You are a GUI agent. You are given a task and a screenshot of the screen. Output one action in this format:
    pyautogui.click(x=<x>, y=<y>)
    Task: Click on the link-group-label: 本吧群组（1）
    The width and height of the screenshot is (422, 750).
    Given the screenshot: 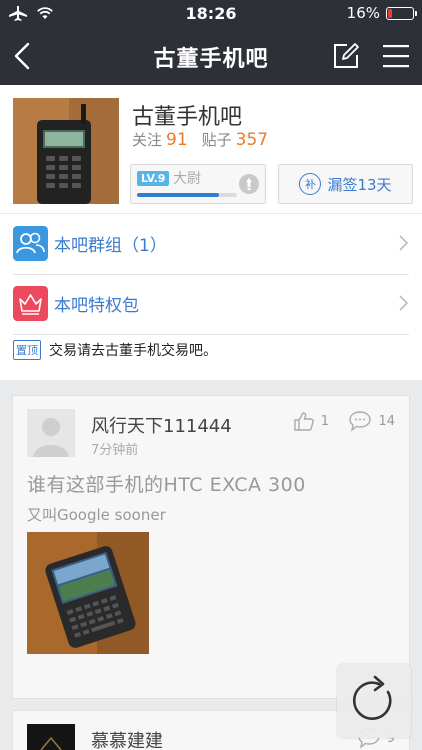 What is the action you would take?
    pyautogui.click(x=110, y=246)
    